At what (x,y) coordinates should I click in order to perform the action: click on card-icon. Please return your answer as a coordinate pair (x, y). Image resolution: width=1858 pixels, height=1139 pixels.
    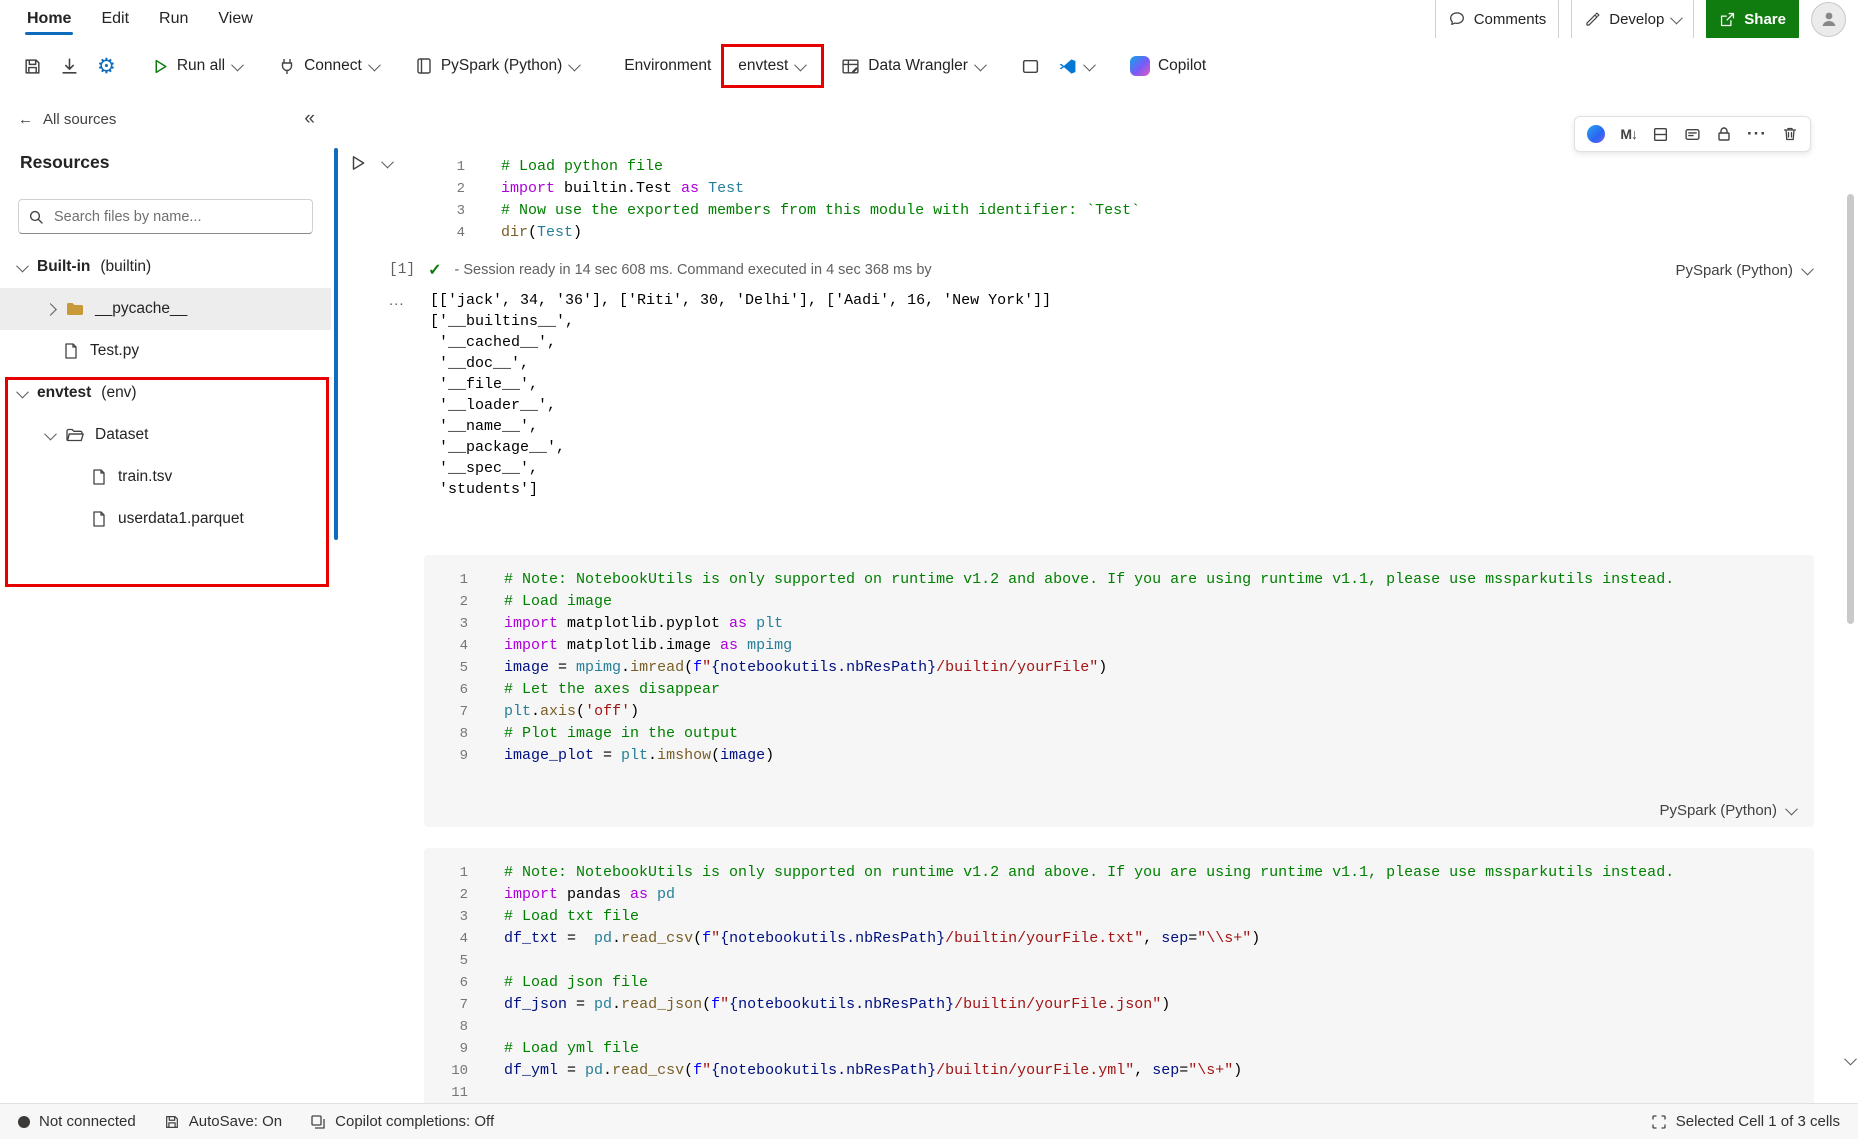
    Looking at the image, I should click on (1692, 134).